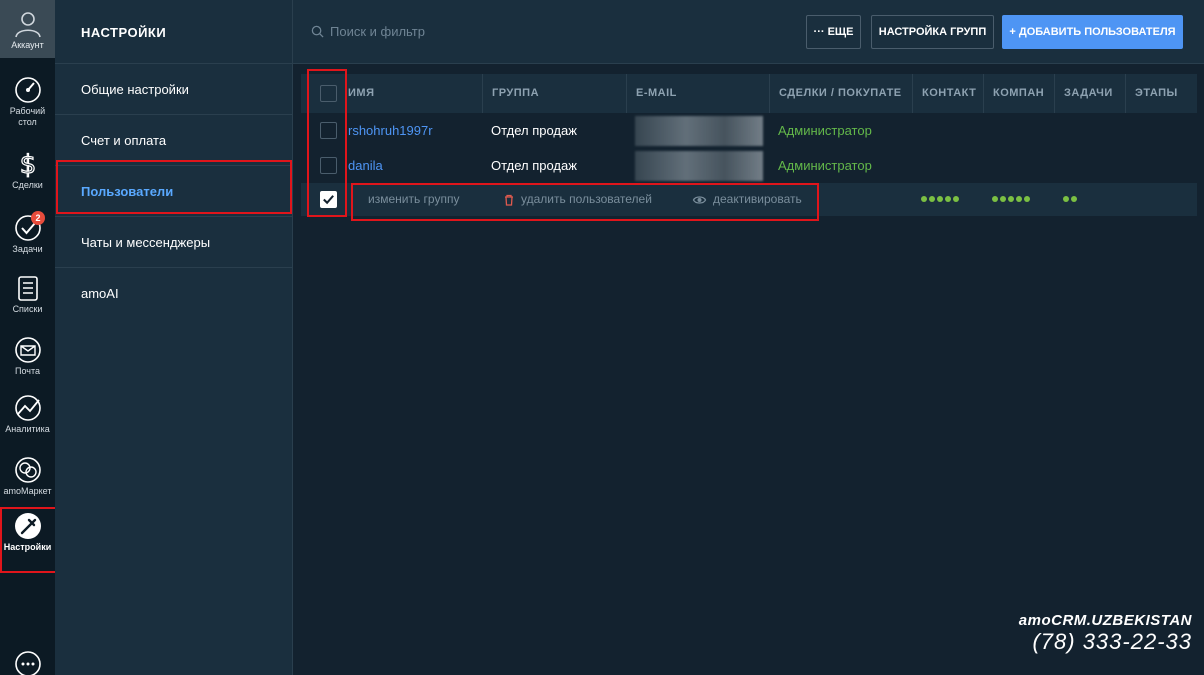 The height and width of the screenshot is (675, 1204). I want to click on settings-item-users: Пользователи, so click(173, 191).